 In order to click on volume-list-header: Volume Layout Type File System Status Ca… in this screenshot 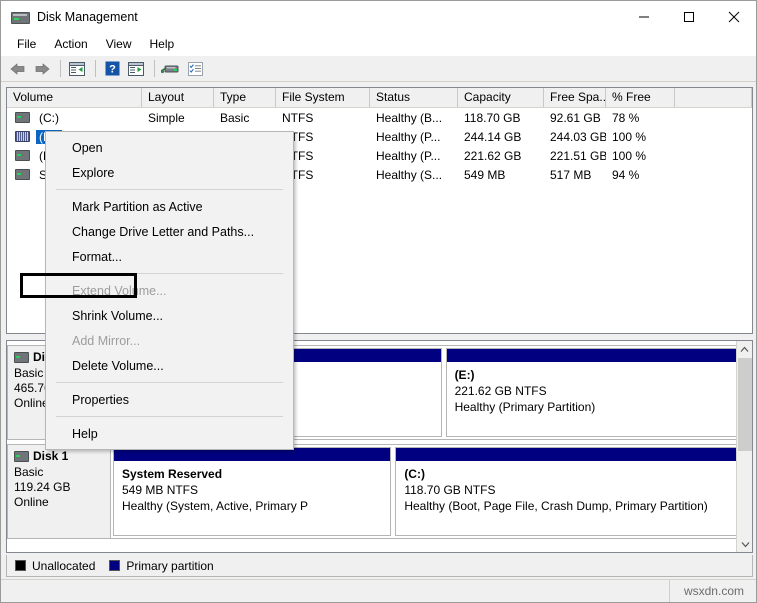, I will do `click(379, 98)`.